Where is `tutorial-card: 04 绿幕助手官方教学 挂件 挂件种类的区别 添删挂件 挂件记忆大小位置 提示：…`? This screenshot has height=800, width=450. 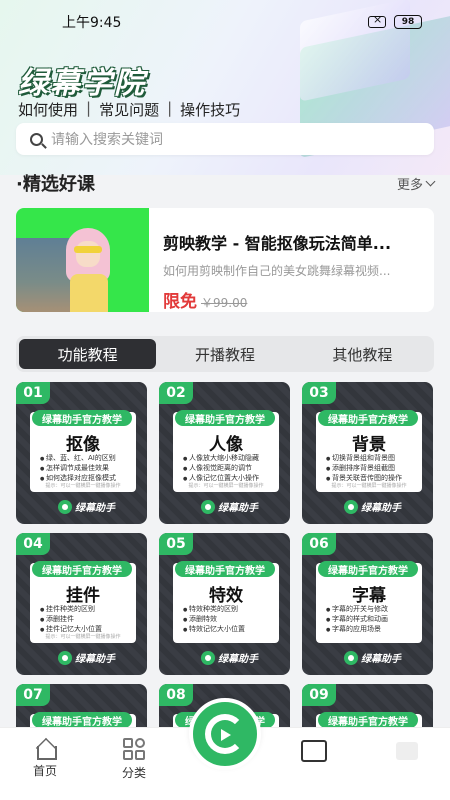 tutorial-card: 04 绿幕助手官方教学 挂件 挂件种类的区别 添删挂件 挂件记忆大小位置 提示：… is located at coordinates (81, 604).